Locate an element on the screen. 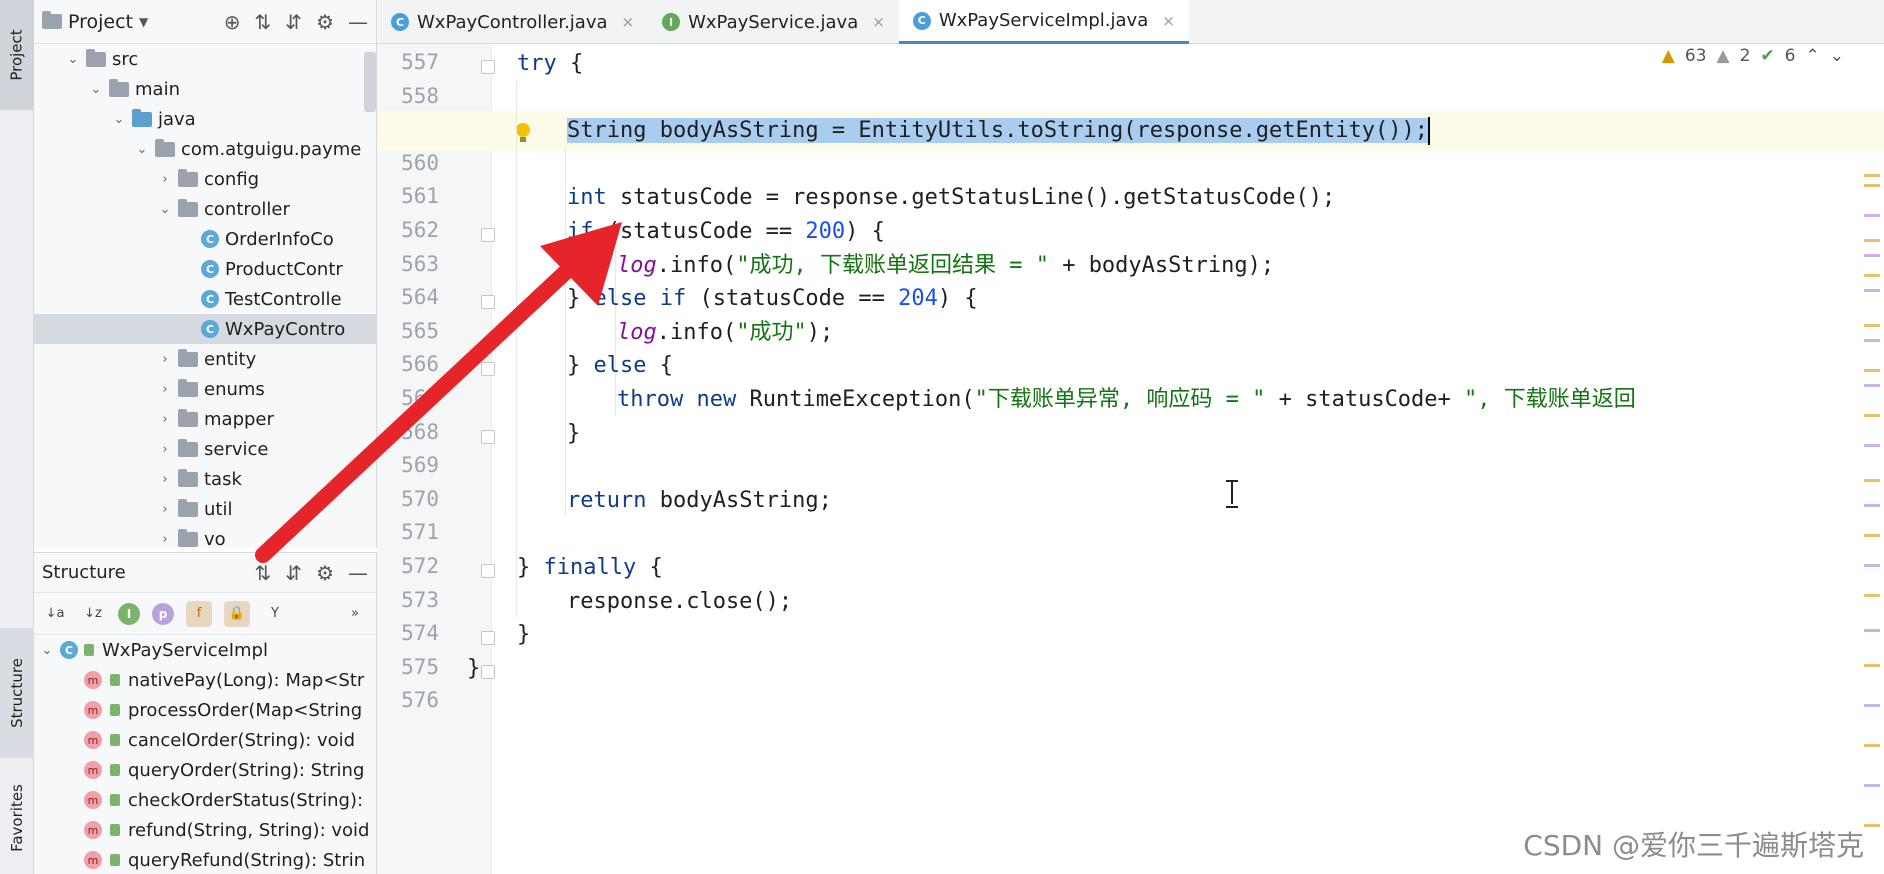 Image resolution: width=1884 pixels, height=874 pixels. project-tree-item: ⌄ controller is located at coordinates (205, 209).